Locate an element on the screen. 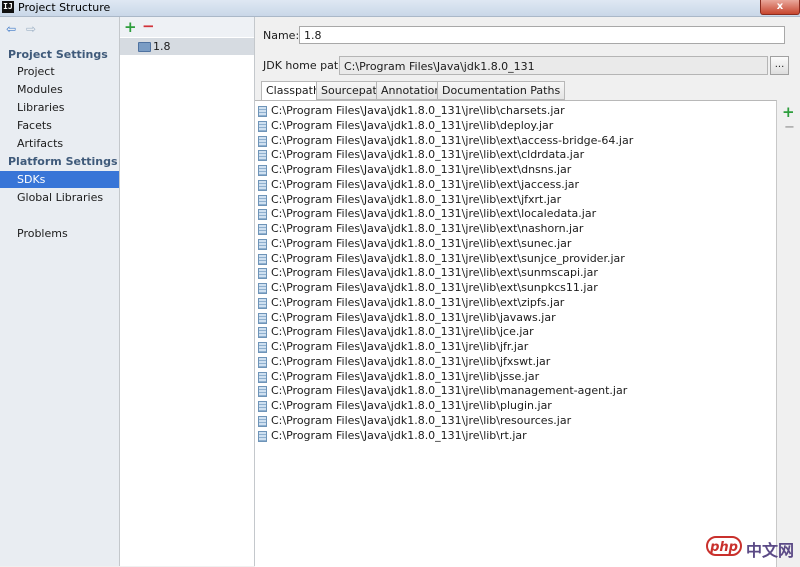 Image resolution: width=800 pixels, height=567 pixels. watermark-logo: php is located at coordinates (724, 546).